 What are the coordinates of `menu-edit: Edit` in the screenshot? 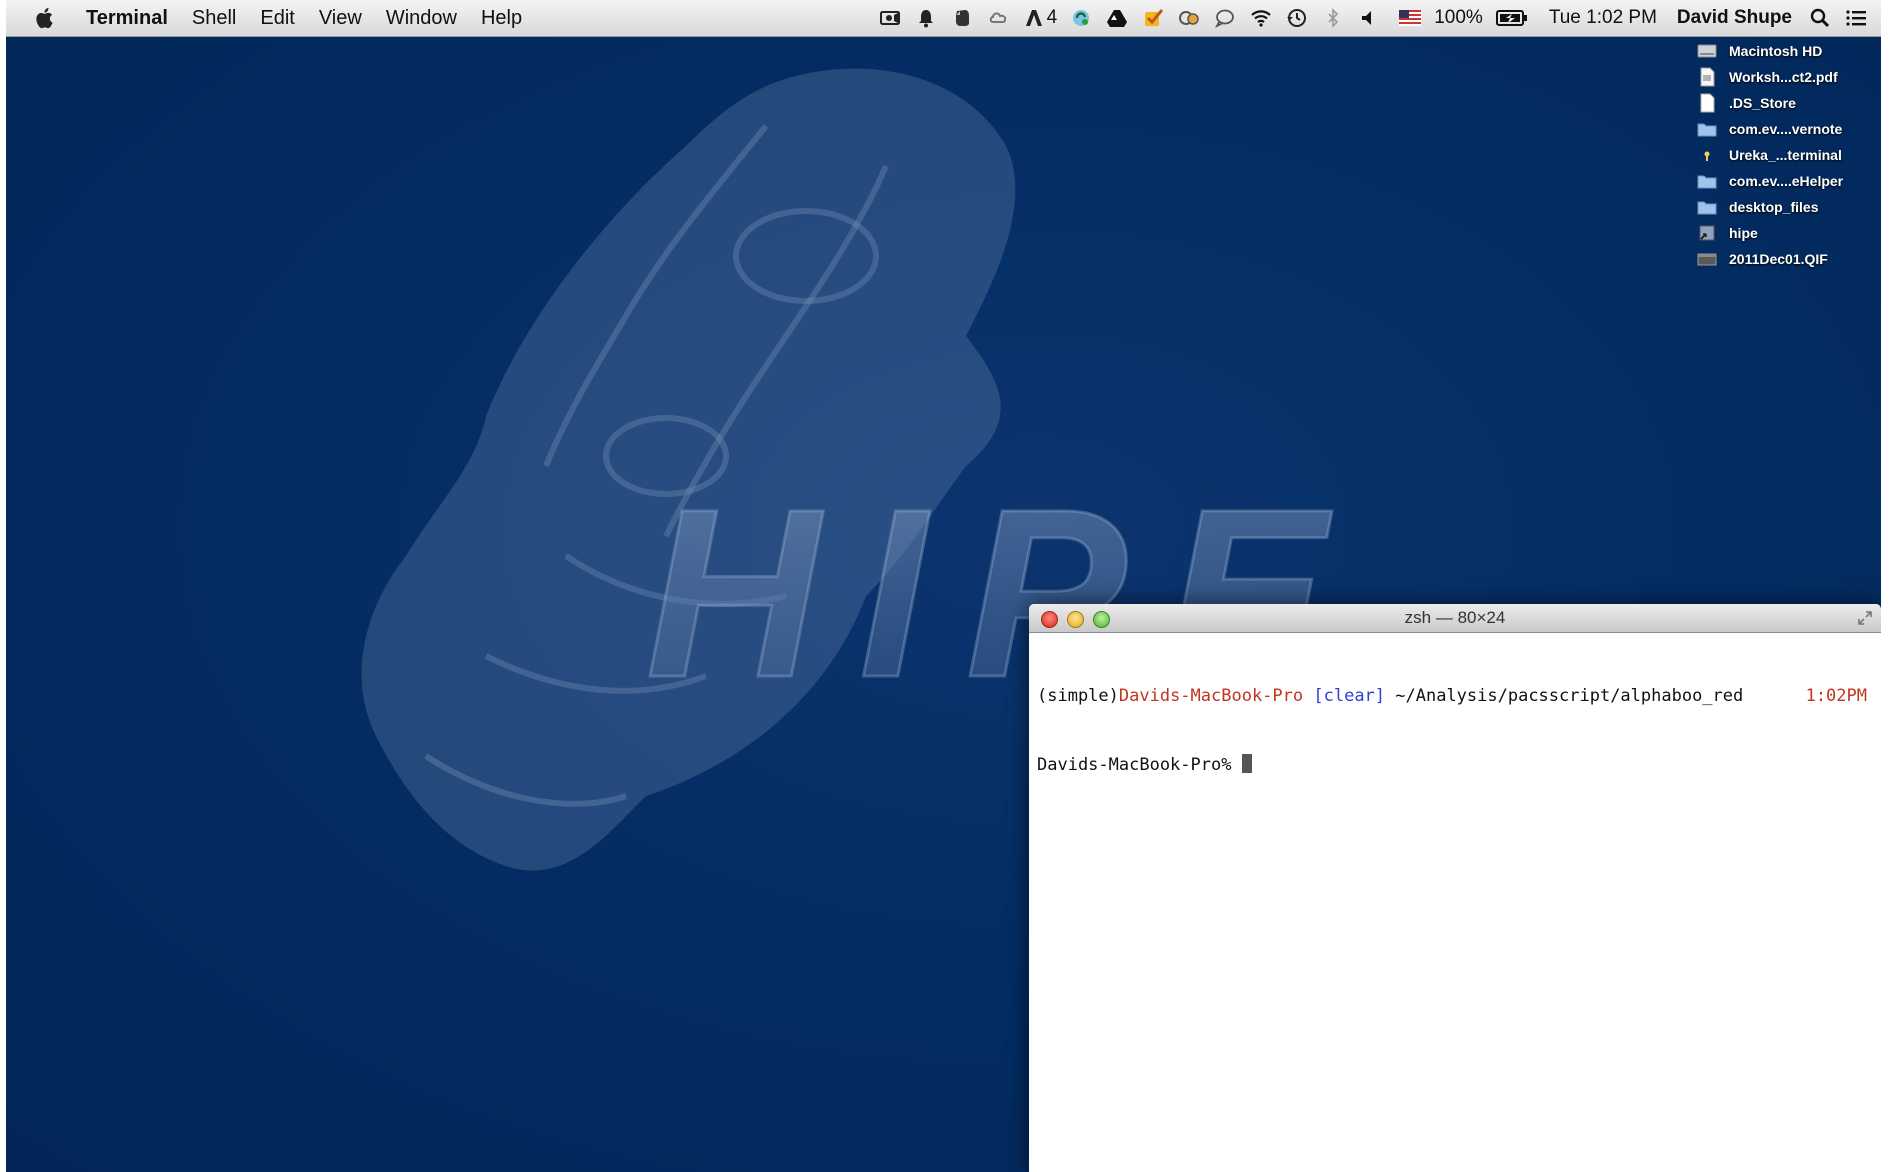 It's located at (277, 18).